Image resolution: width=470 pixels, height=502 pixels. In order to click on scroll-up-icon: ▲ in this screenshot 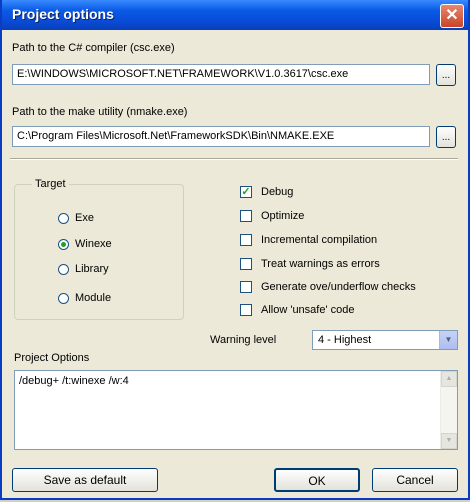, I will do `click(449, 379)`.